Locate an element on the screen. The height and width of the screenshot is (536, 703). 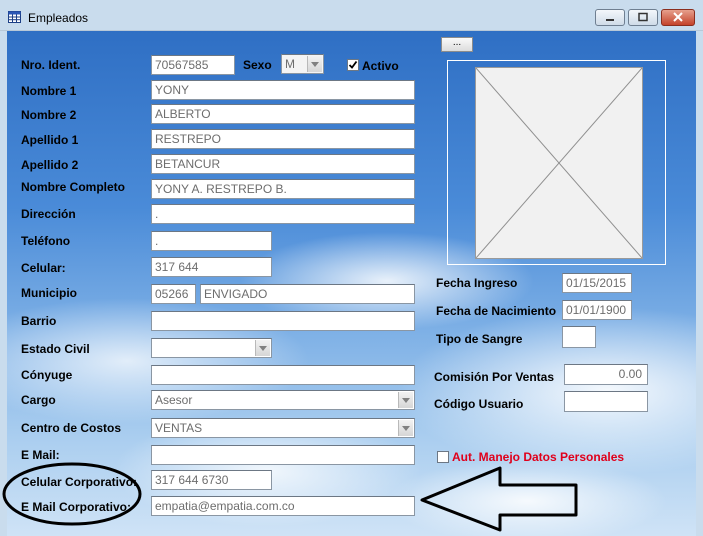
annotation-overlay is located at coordinates (290, 497).